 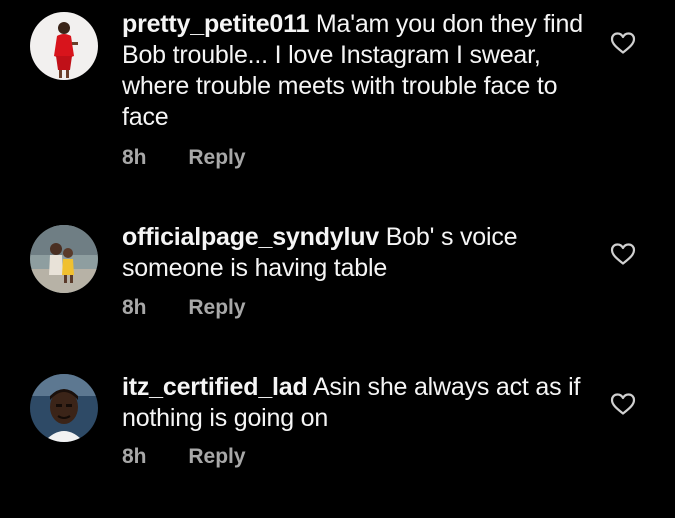 I want to click on comment-username: officialpage_syndyluv, so click(x=250, y=237).